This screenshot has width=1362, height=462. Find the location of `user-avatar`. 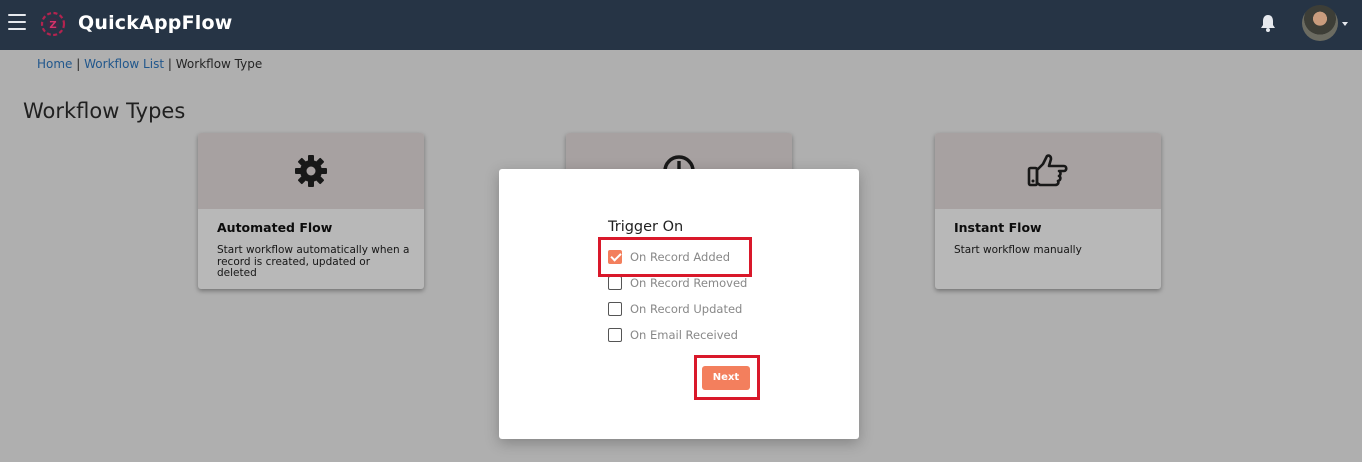

user-avatar is located at coordinates (1320, 23).